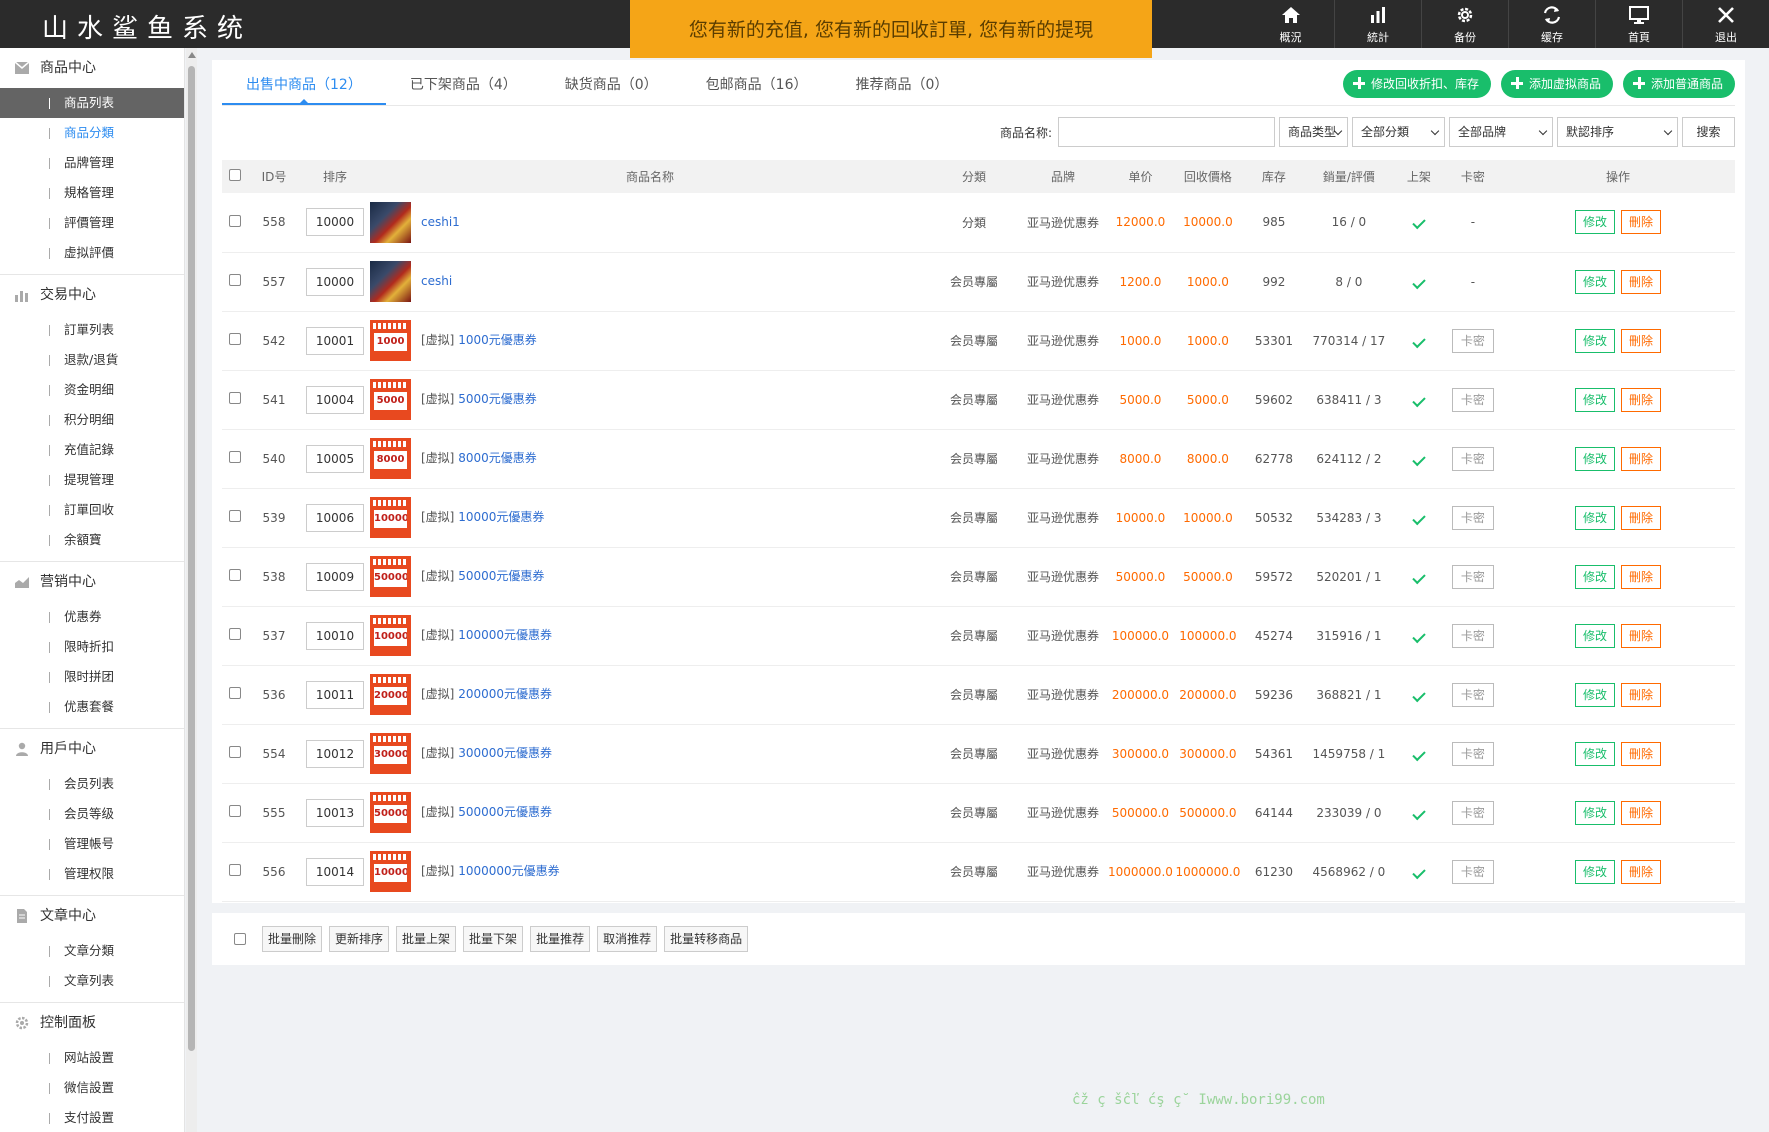  What do you see at coordinates (1617, 132) in the screenshot?
I see `sort-select: 默認排序` at bounding box center [1617, 132].